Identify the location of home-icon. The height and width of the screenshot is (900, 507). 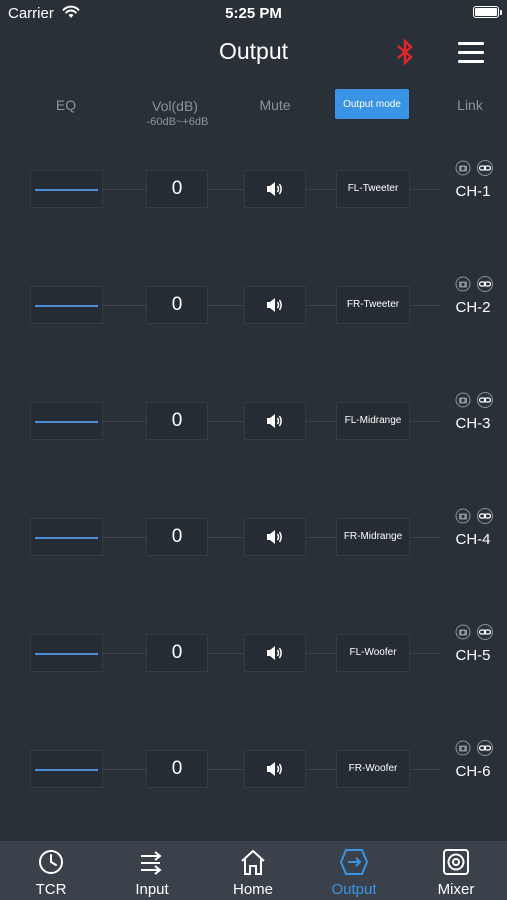
(253, 864).